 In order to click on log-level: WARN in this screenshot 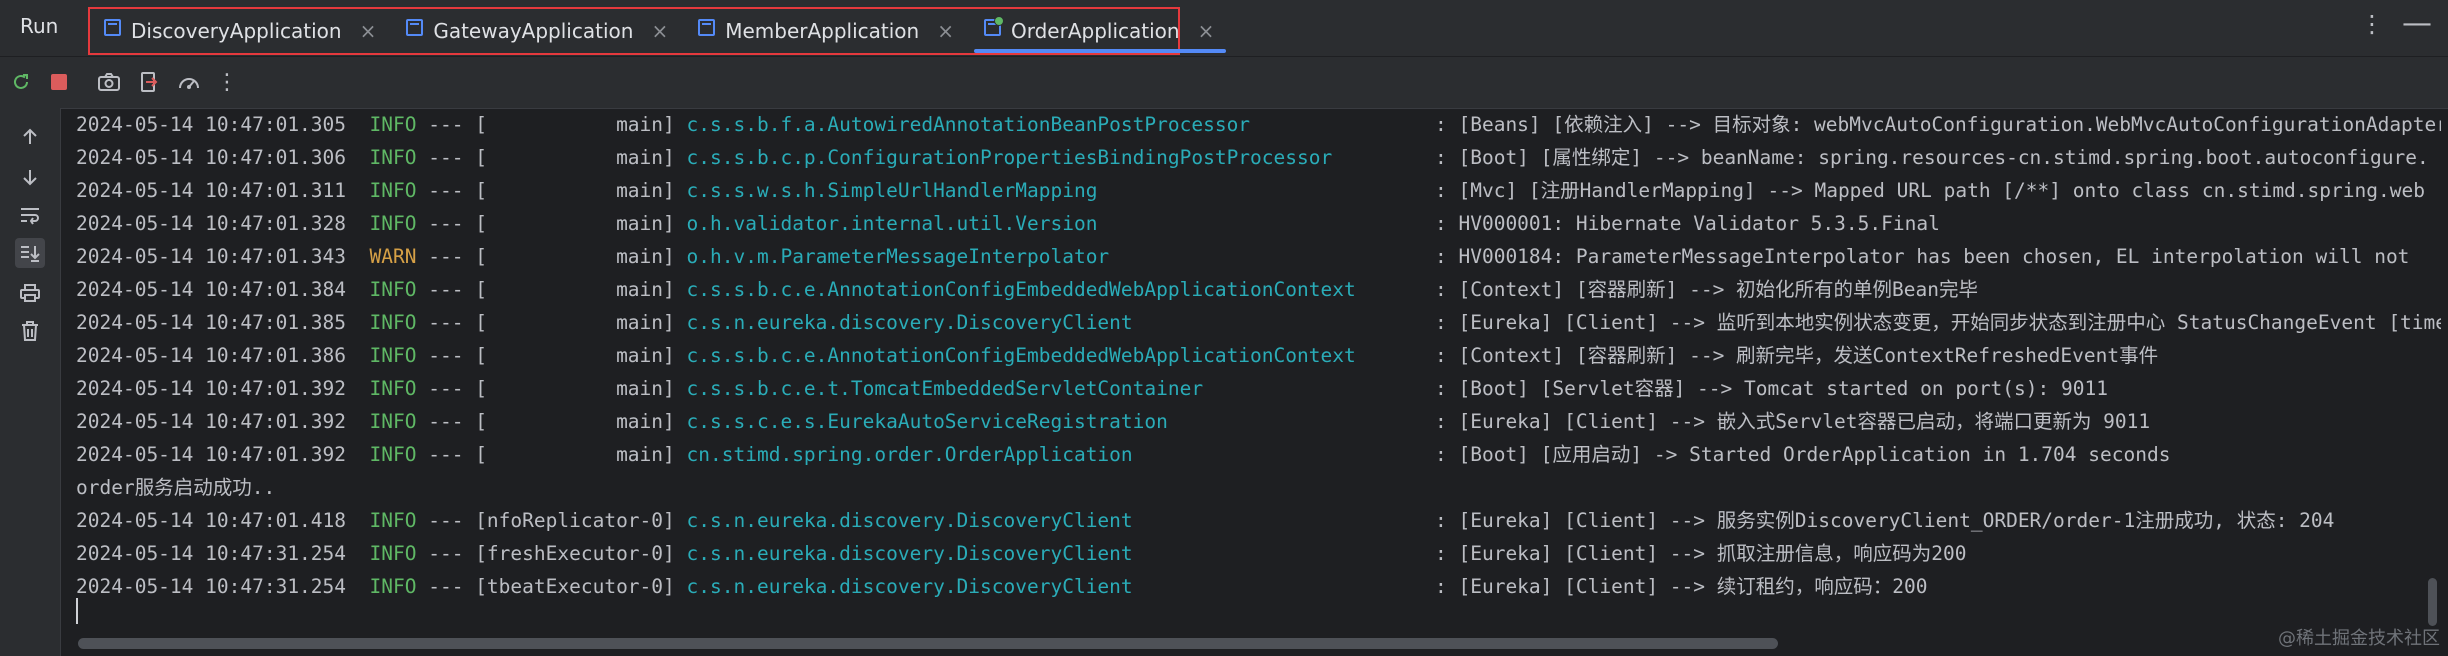, I will do `click(393, 256)`.